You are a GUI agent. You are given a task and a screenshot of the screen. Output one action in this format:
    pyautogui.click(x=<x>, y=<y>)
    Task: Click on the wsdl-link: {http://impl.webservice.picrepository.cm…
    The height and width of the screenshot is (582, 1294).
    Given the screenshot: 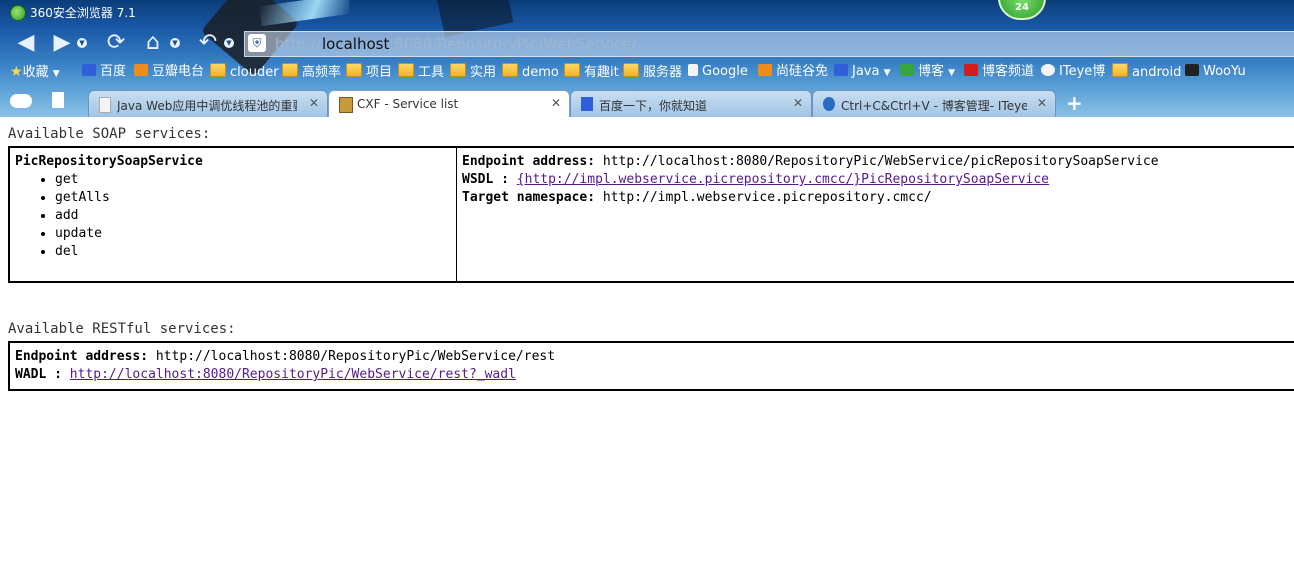 What is the action you would take?
    pyautogui.click(x=783, y=179)
    